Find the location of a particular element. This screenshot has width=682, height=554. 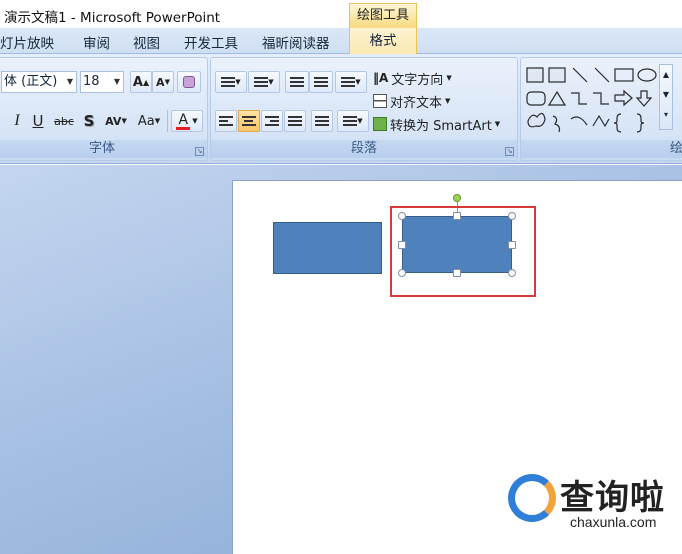

align-center-button is located at coordinates (249, 121).